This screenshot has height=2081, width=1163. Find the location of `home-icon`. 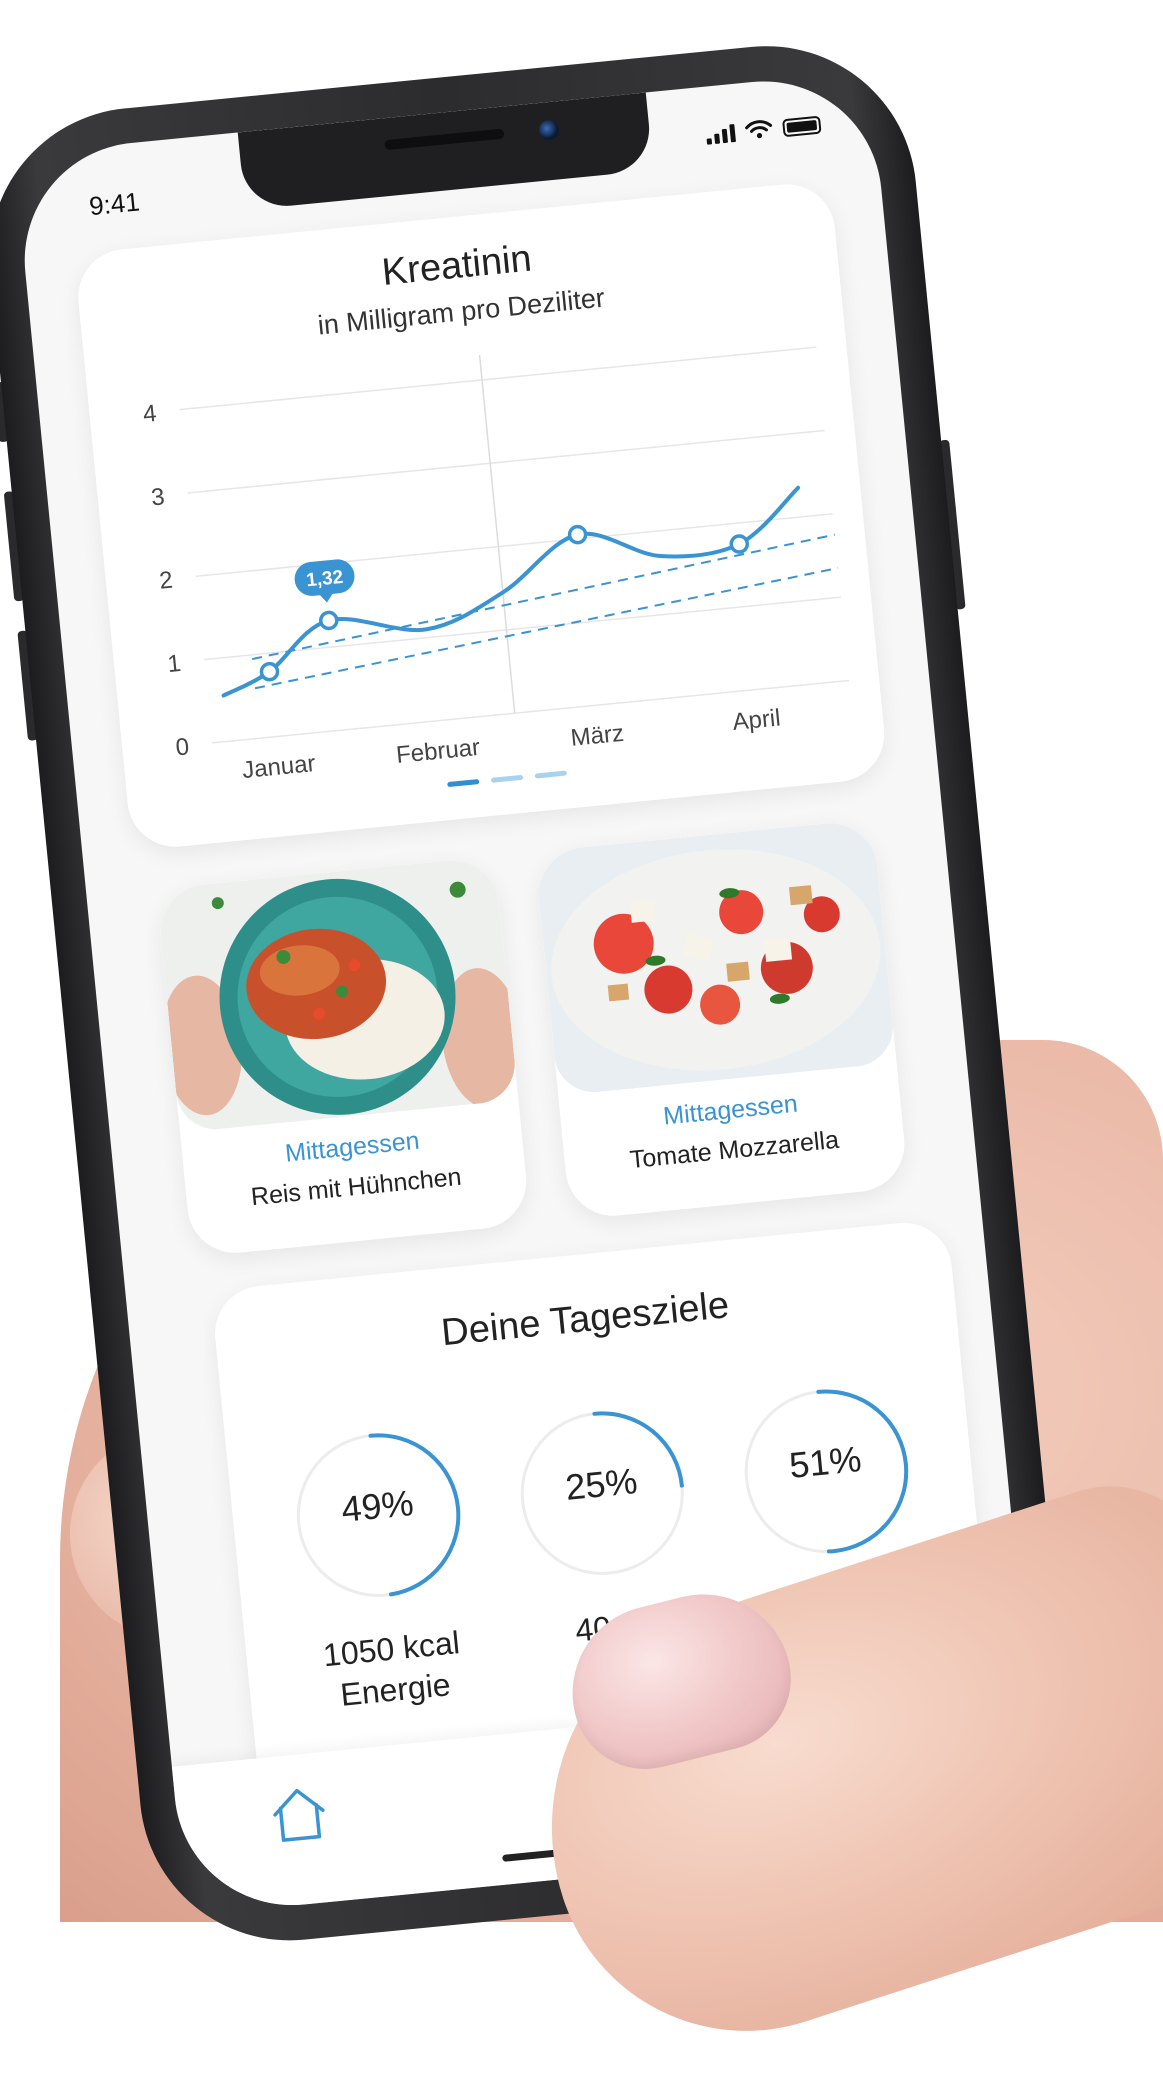

home-icon is located at coordinates (299, 1815).